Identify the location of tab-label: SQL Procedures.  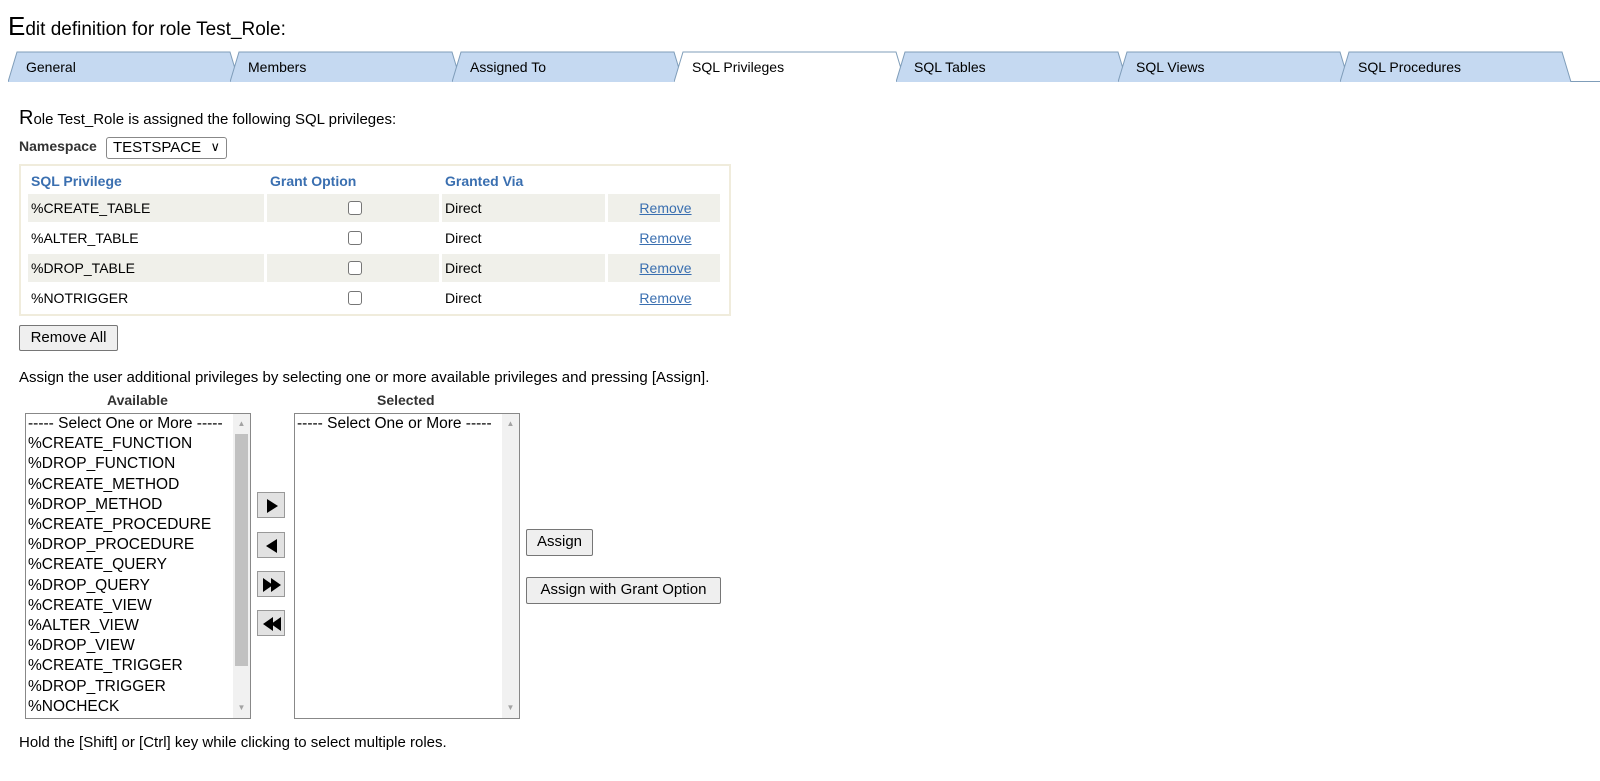
(1409, 67).